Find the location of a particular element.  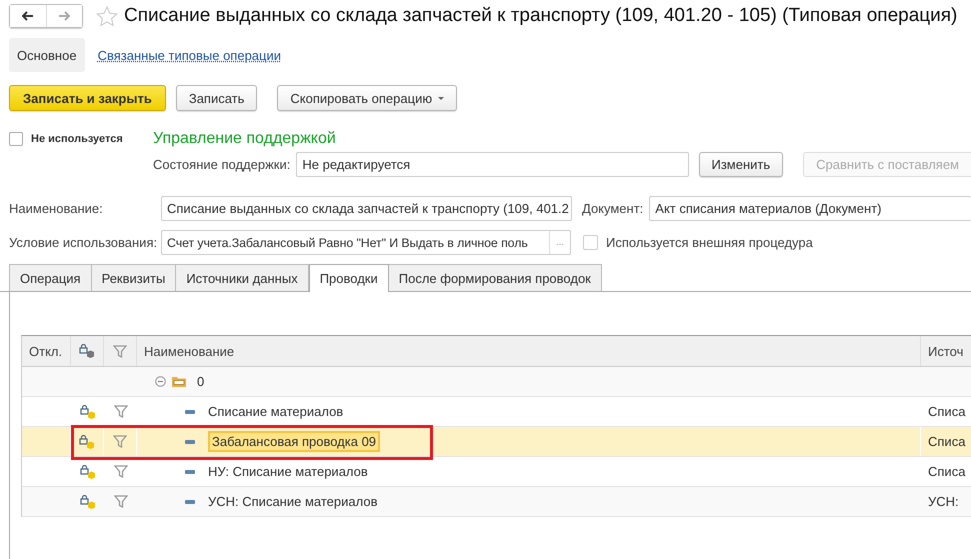

back-button is located at coordinates (28, 16).